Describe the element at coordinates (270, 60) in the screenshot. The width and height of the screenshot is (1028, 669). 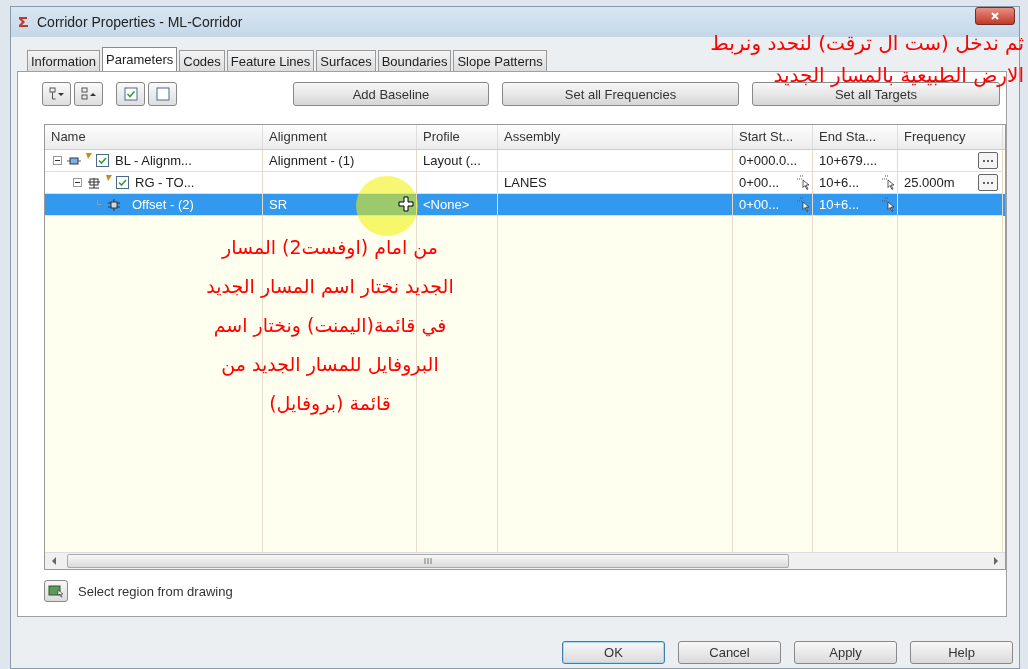
I see `tab: Feature Lines` at that location.